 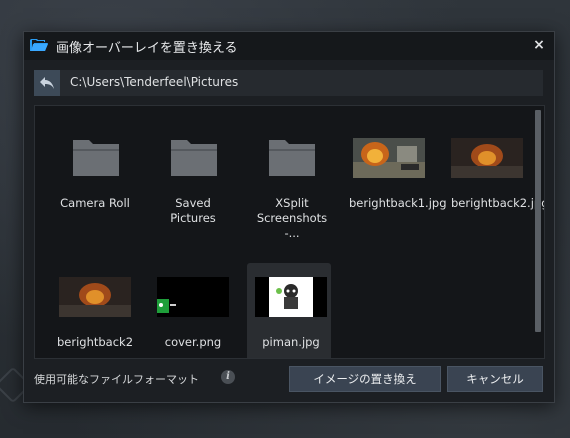 I want to click on file-item-cover-png: cover.png, so click(x=191, y=310).